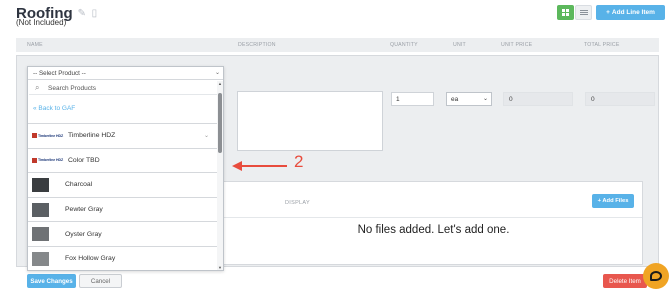  What do you see at coordinates (90, 259) in the screenshot?
I see `list-item-label: Fox Hollow Gray` at bounding box center [90, 259].